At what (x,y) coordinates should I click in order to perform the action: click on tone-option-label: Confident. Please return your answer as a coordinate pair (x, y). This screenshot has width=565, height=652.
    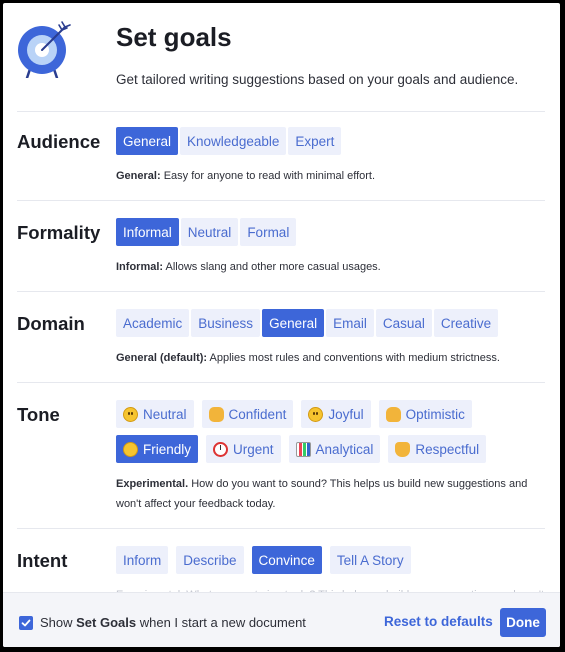
    Looking at the image, I should click on (257, 414).